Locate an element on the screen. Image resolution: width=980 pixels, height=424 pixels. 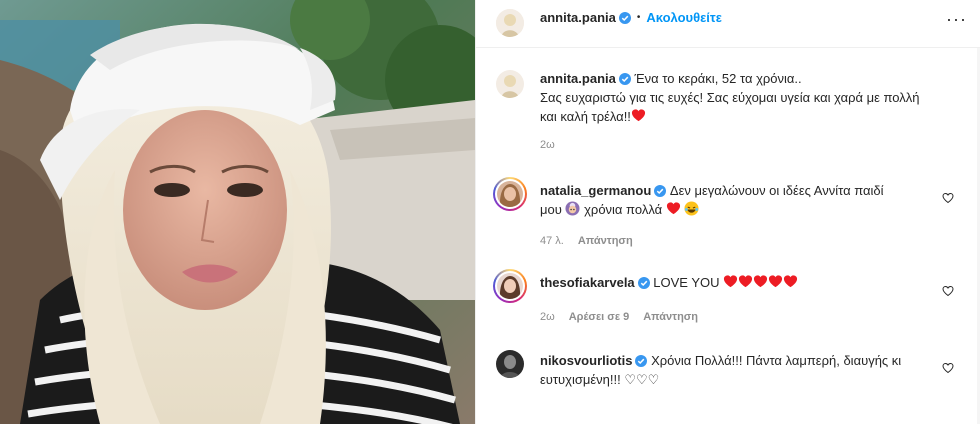
comment-username: natalia_germanou is located at coordinates (595, 190).